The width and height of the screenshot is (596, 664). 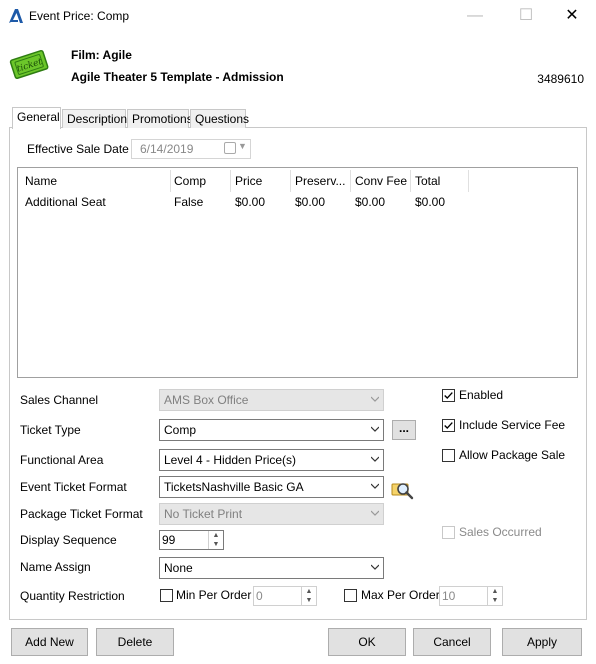 I want to click on min-per-order-value: 0, so click(x=259, y=596).